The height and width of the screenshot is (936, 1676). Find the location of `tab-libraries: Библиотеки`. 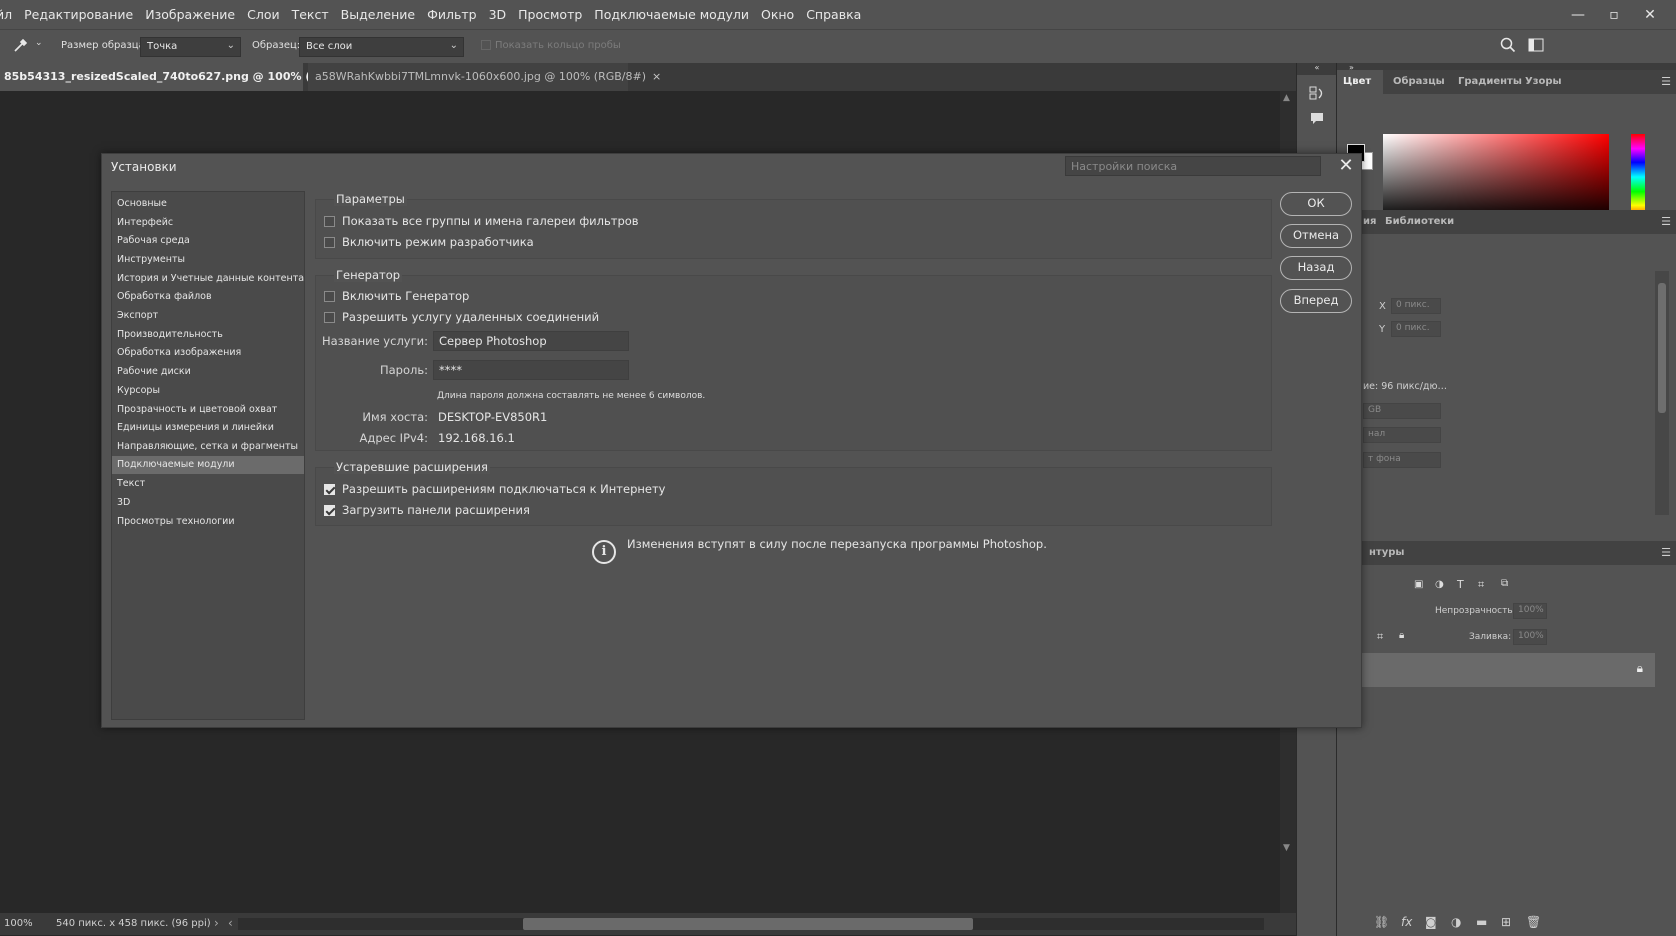

tab-libraries: Библиотеки is located at coordinates (1419, 222).